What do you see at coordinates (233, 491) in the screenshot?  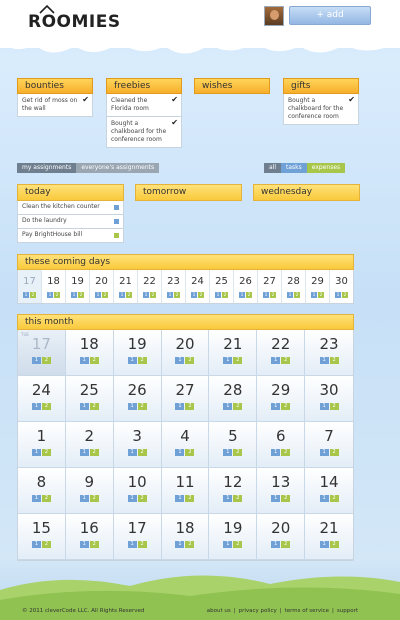 I see `month-day-cell: 12 1 2` at bounding box center [233, 491].